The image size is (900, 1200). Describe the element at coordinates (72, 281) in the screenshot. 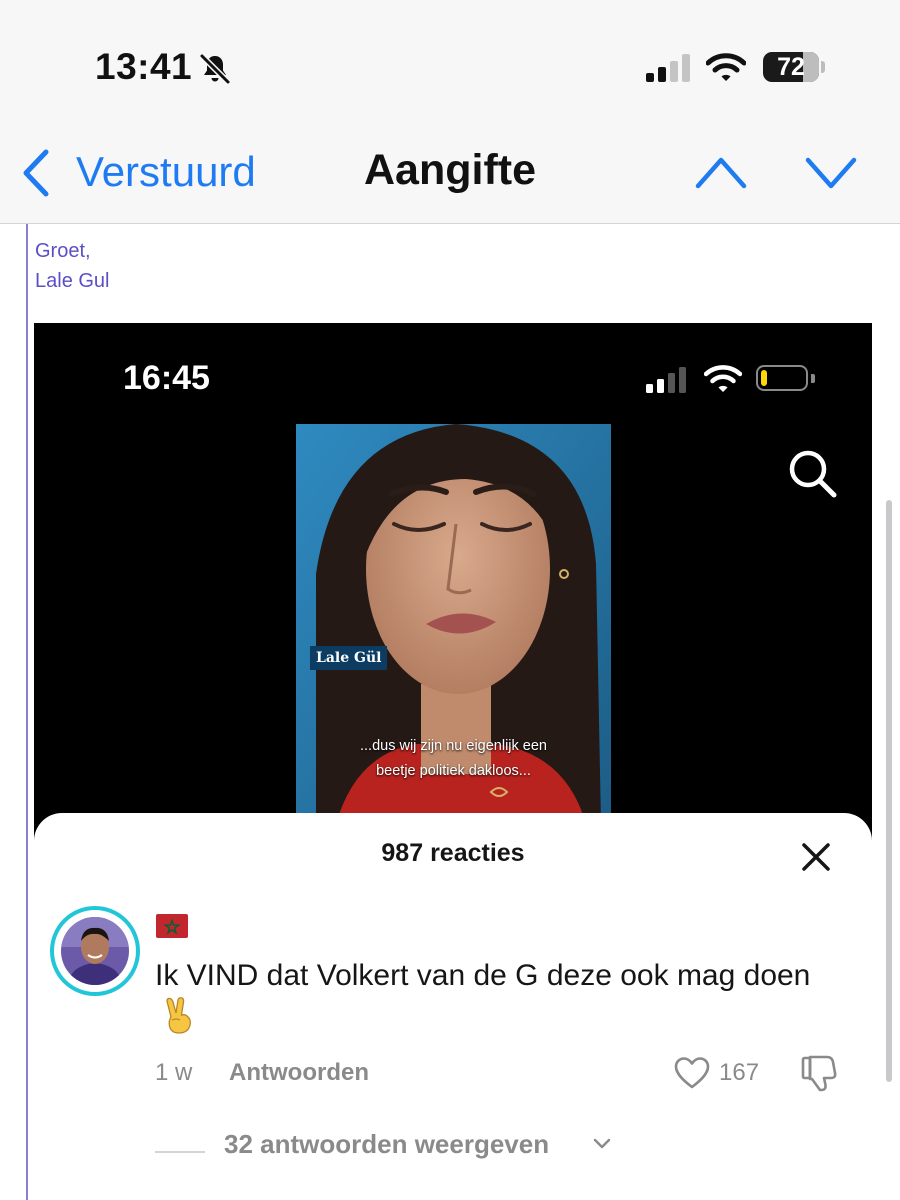

I see `signature-name: Lale Gul` at that location.